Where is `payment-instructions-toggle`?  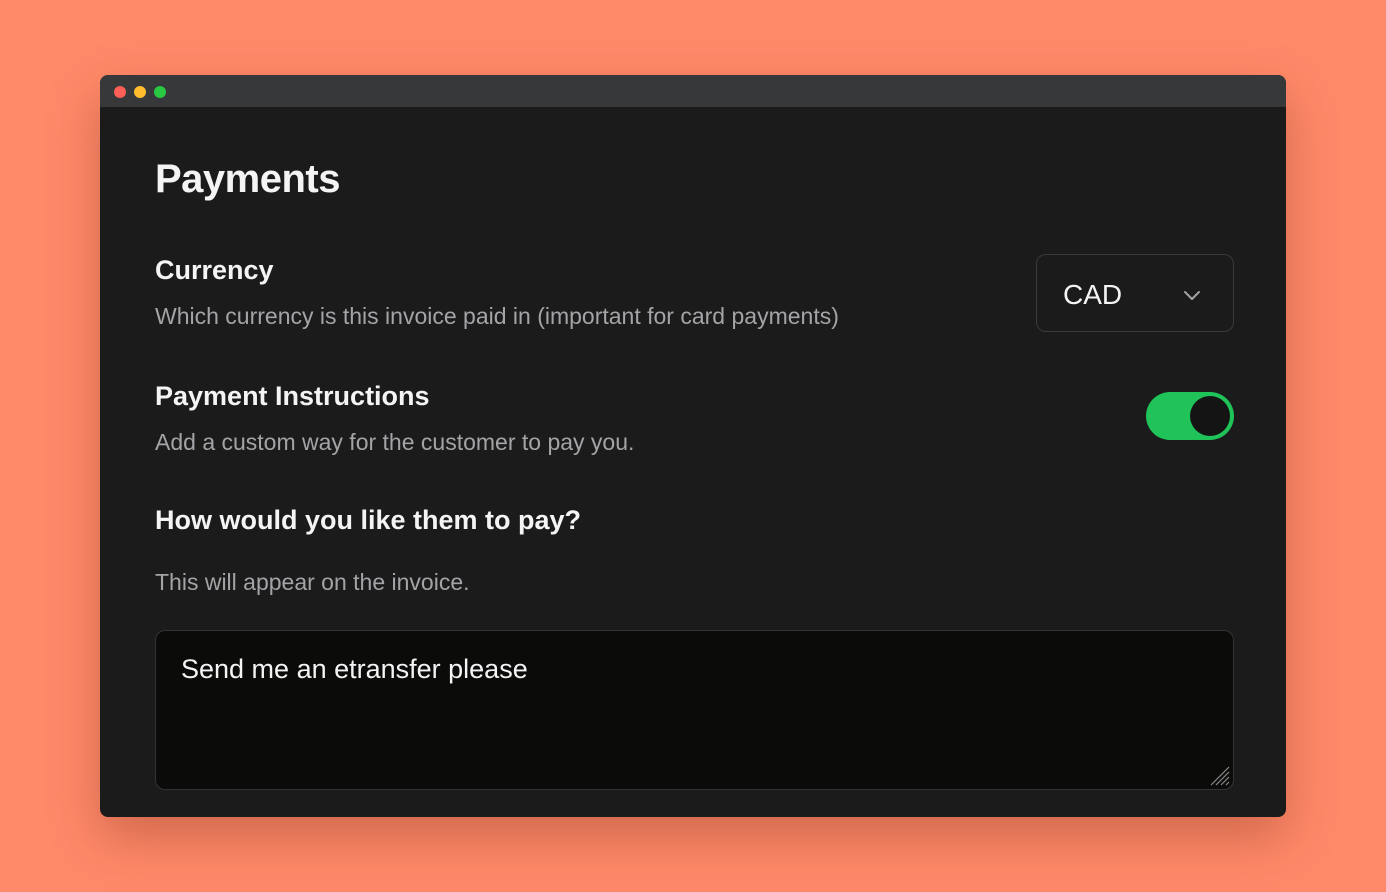
payment-instructions-toggle is located at coordinates (1190, 416).